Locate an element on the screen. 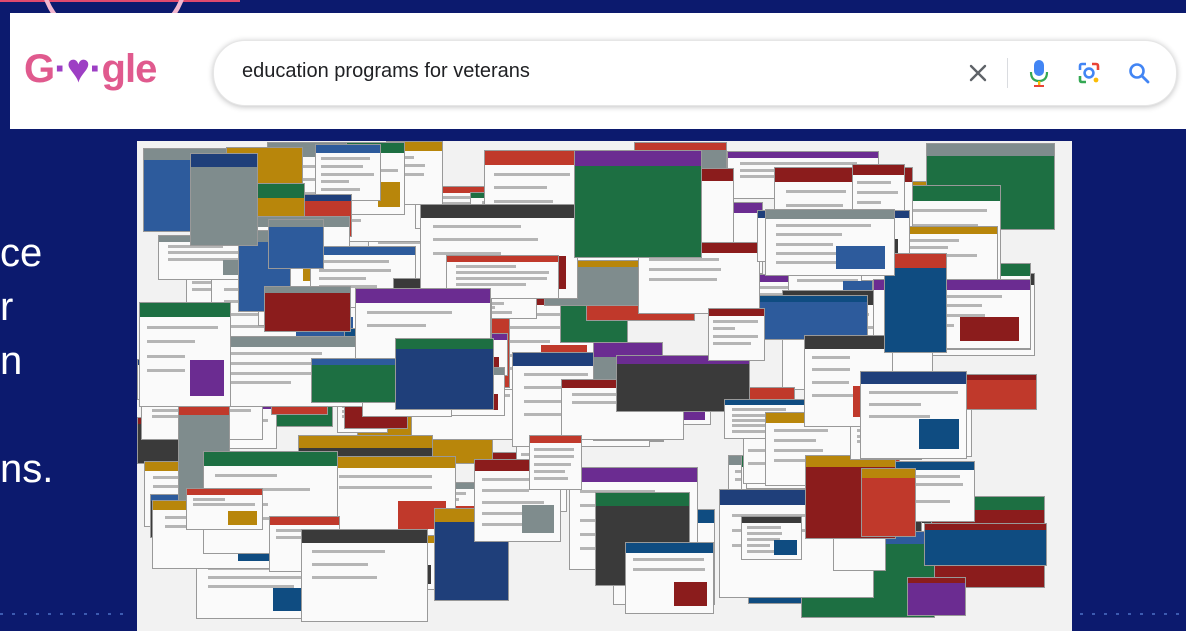 This screenshot has height=631, width=1186. camera-lens-icon is located at coordinates (1089, 73).